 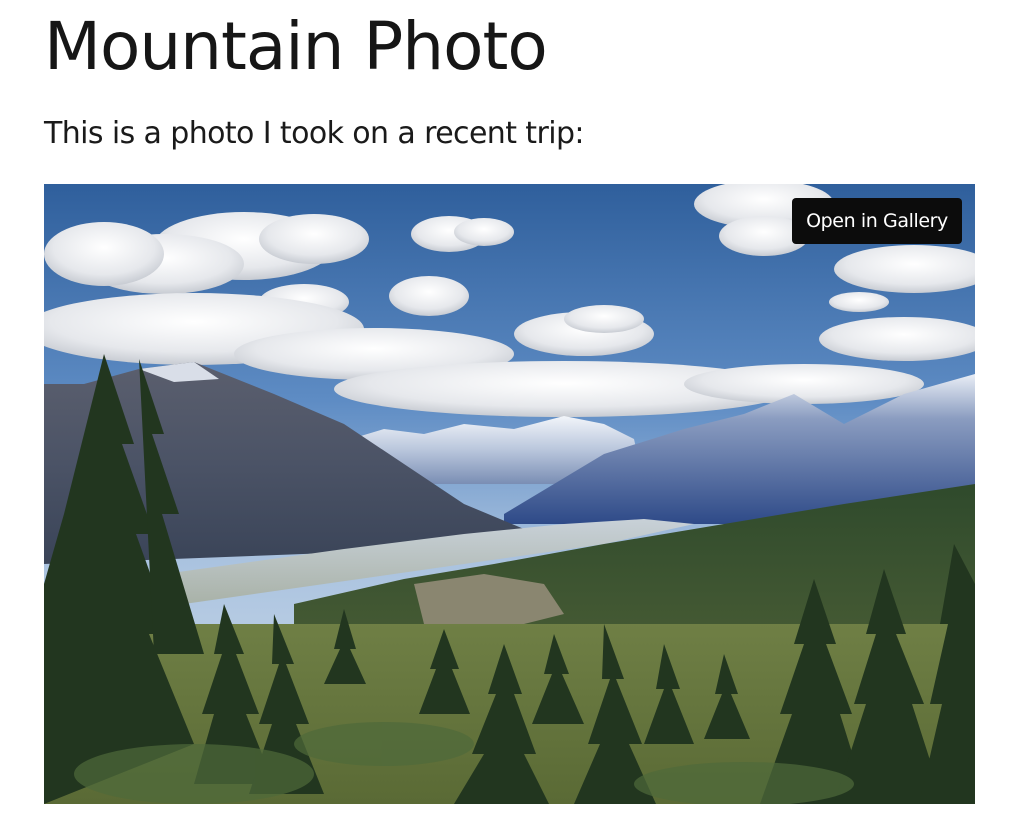 I want to click on intro-text: This is a photo I took on a recent trip:, so click(x=314, y=133).